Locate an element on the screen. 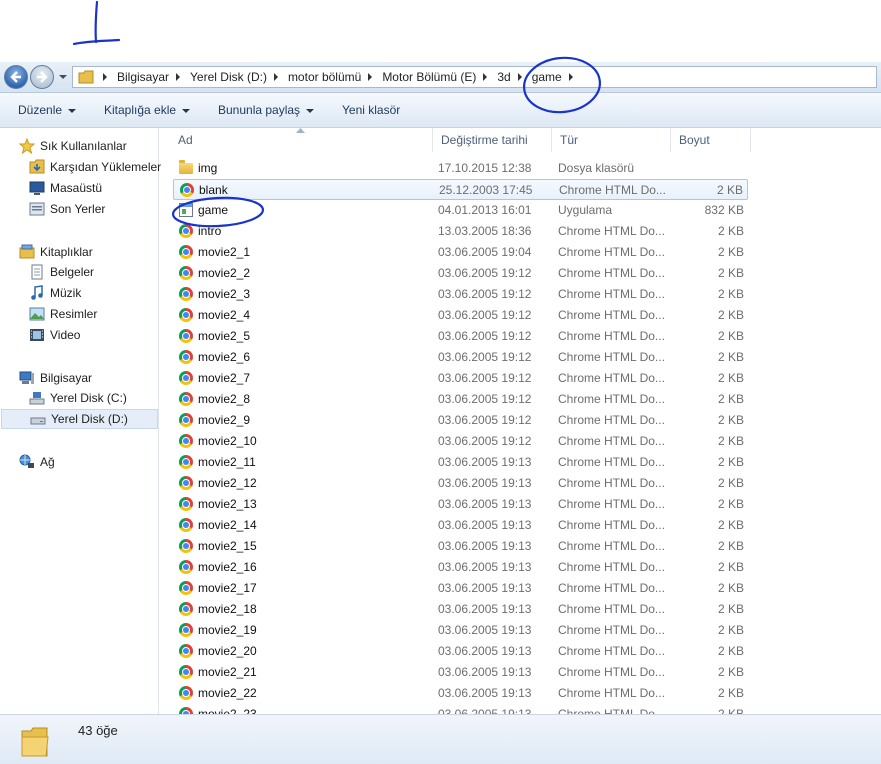  new-folder-label: Yeni klasör is located at coordinates (371, 110).